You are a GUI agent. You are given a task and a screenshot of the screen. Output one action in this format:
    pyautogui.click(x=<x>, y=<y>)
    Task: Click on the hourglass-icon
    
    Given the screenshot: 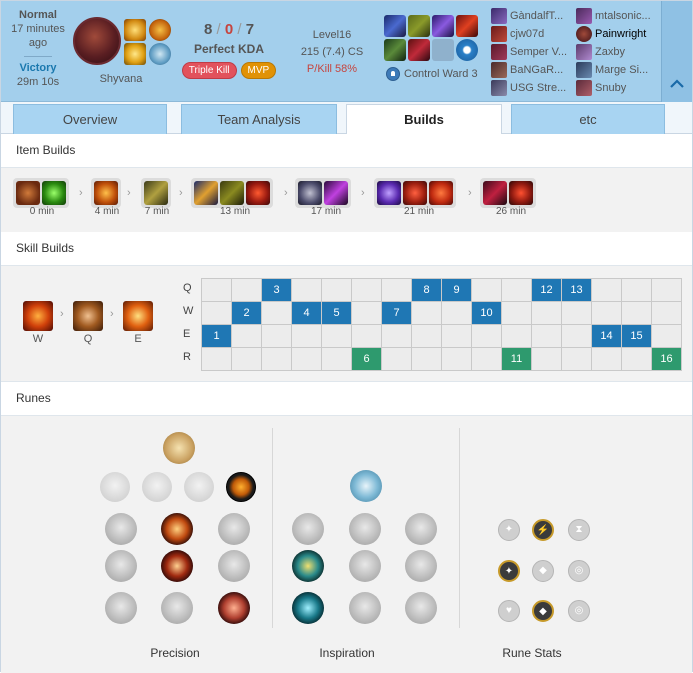 What is the action you would take?
    pyautogui.click(x=310, y=193)
    